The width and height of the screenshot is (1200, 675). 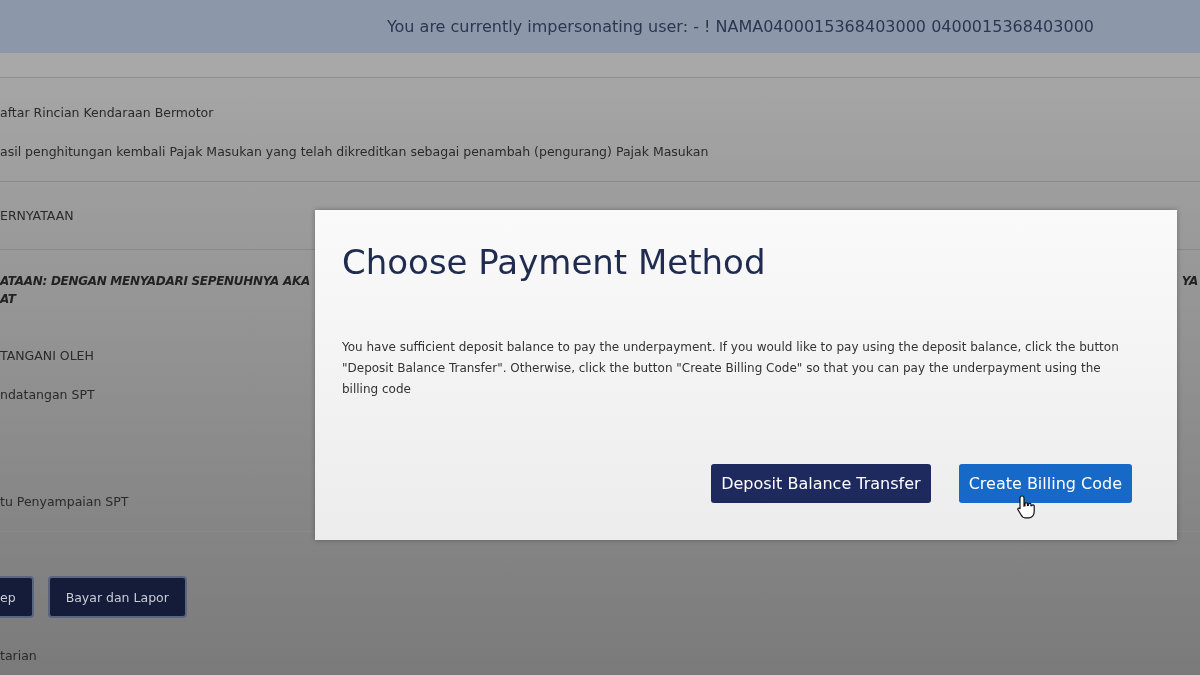 What do you see at coordinates (821, 483) in the screenshot?
I see `deposit-transfer-button: Deposit Balance Transfer` at bounding box center [821, 483].